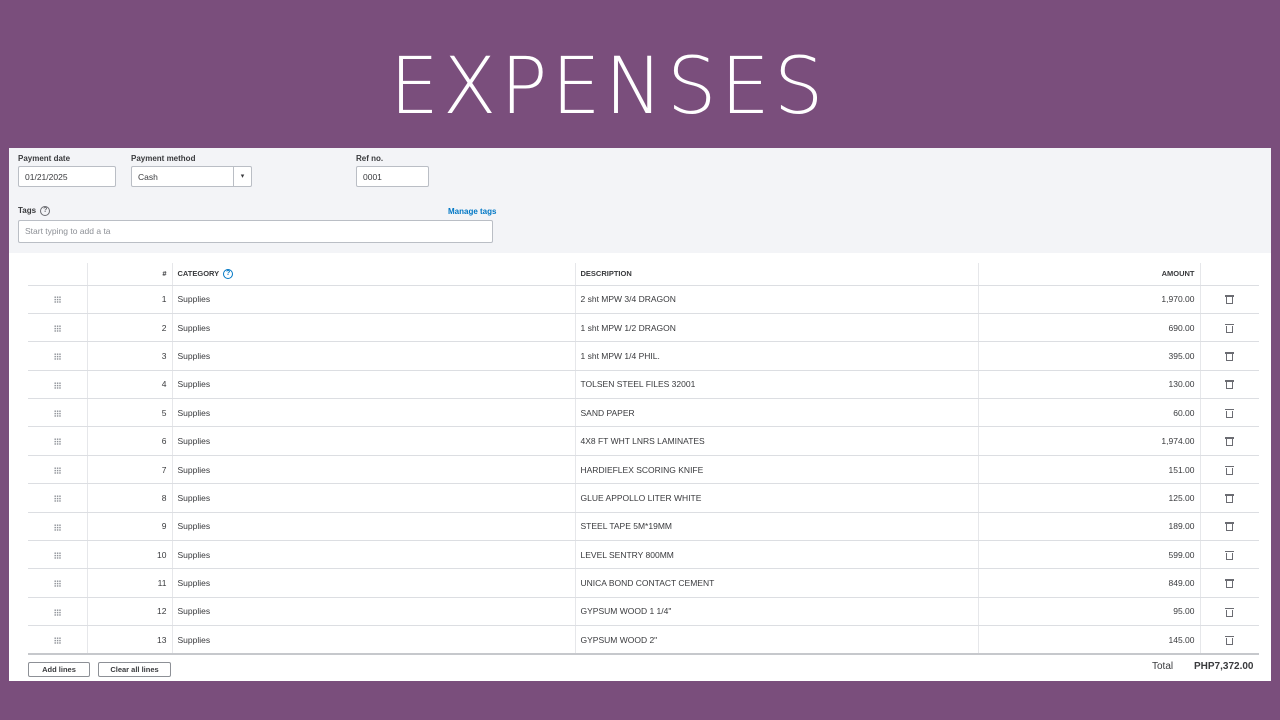 Image resolution: width=1280 pixels, height=720 pixels. What do you see at coordinates (255, 231) in the screenshot?
I see `tags-input: Start typing to add a ta` at bounding box center [255, 231].